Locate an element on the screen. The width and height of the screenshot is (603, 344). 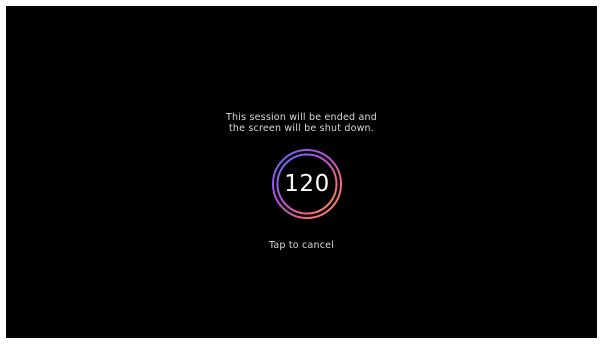
countdown-value: 120 is located at coordinates (307, 184).